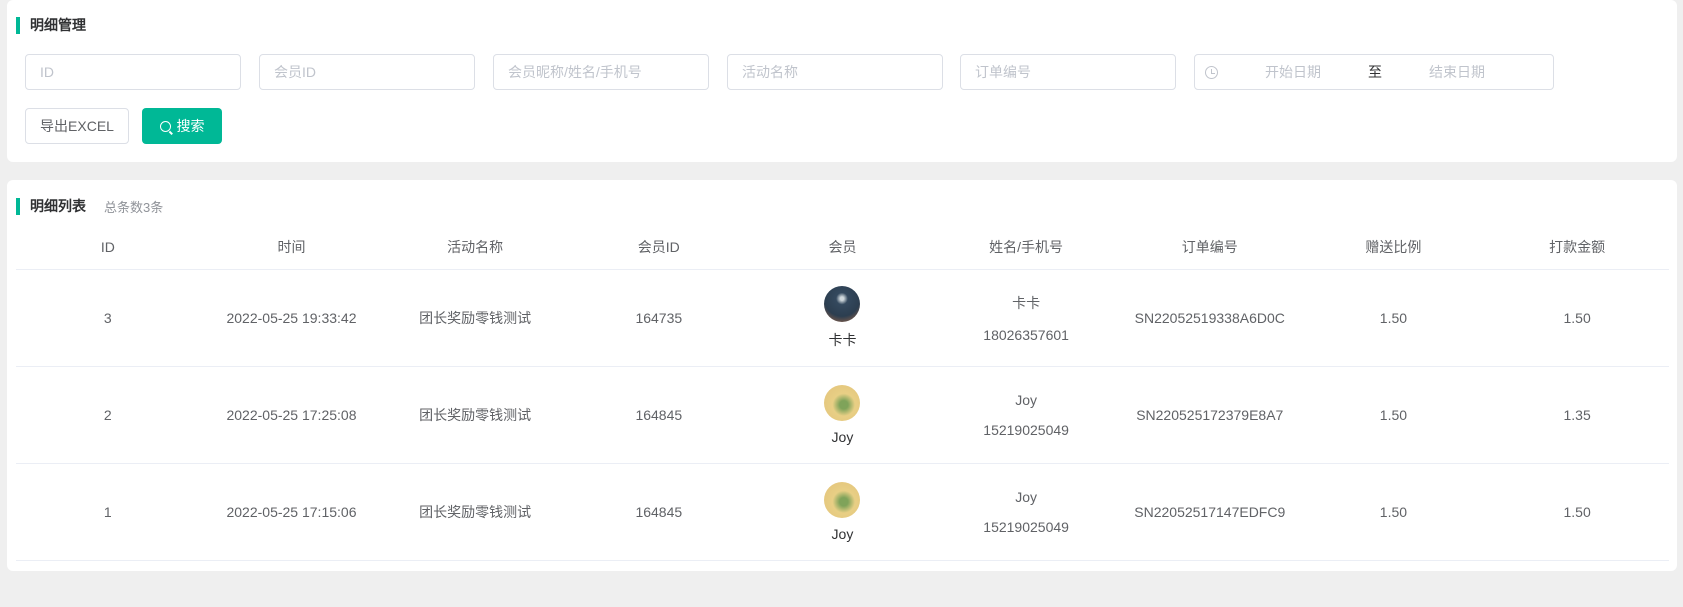  Describe the element at coordinates (1393, 249) in the screenshot. I see `column-header: 赠送比例` at that location.